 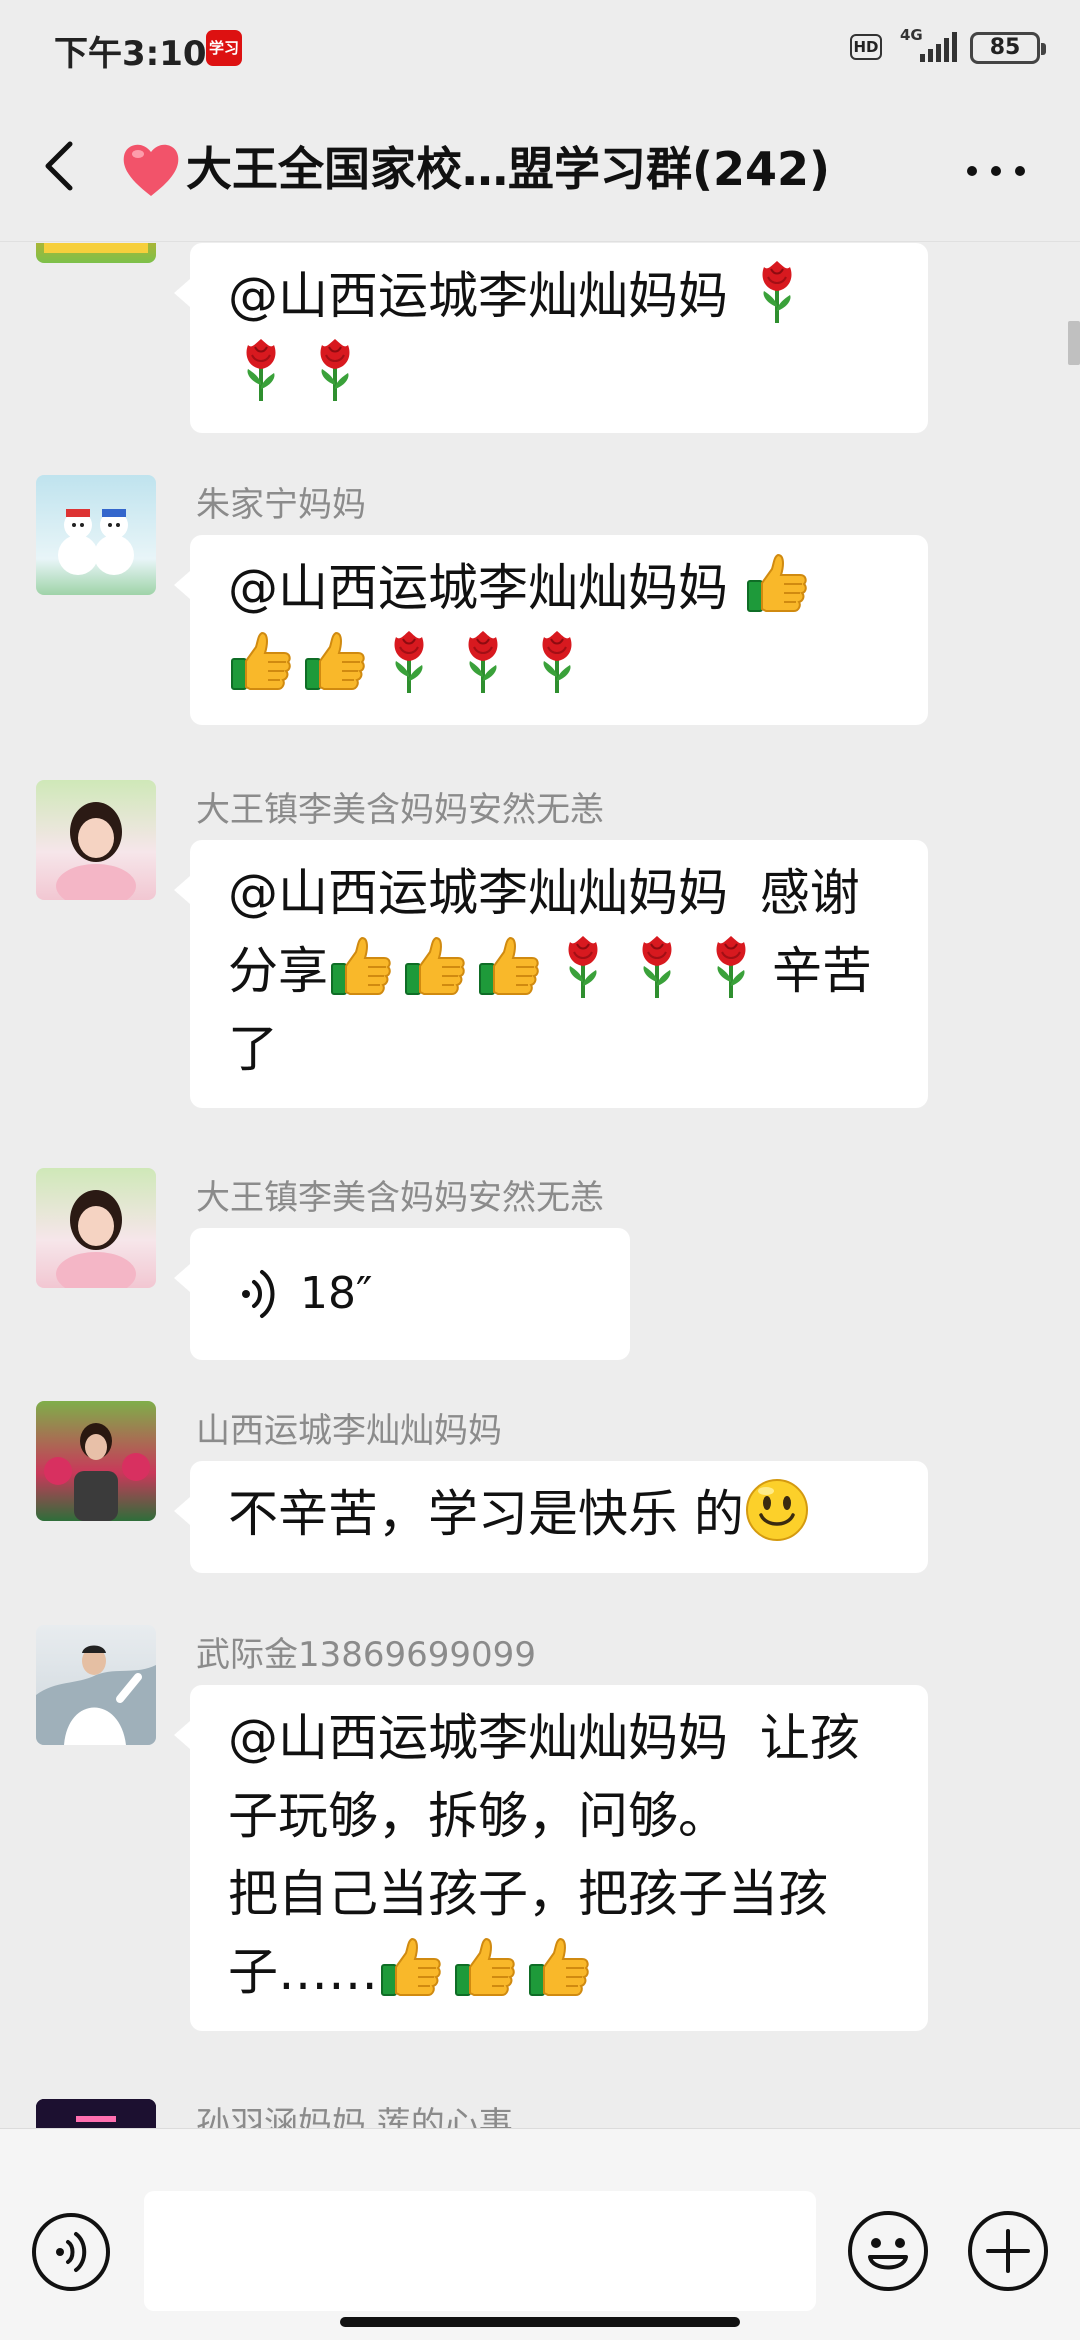 What do you see at coordinates (540, 2322) in the screenshot?
I see `home-indicator` at bounding box center [540, 2322].